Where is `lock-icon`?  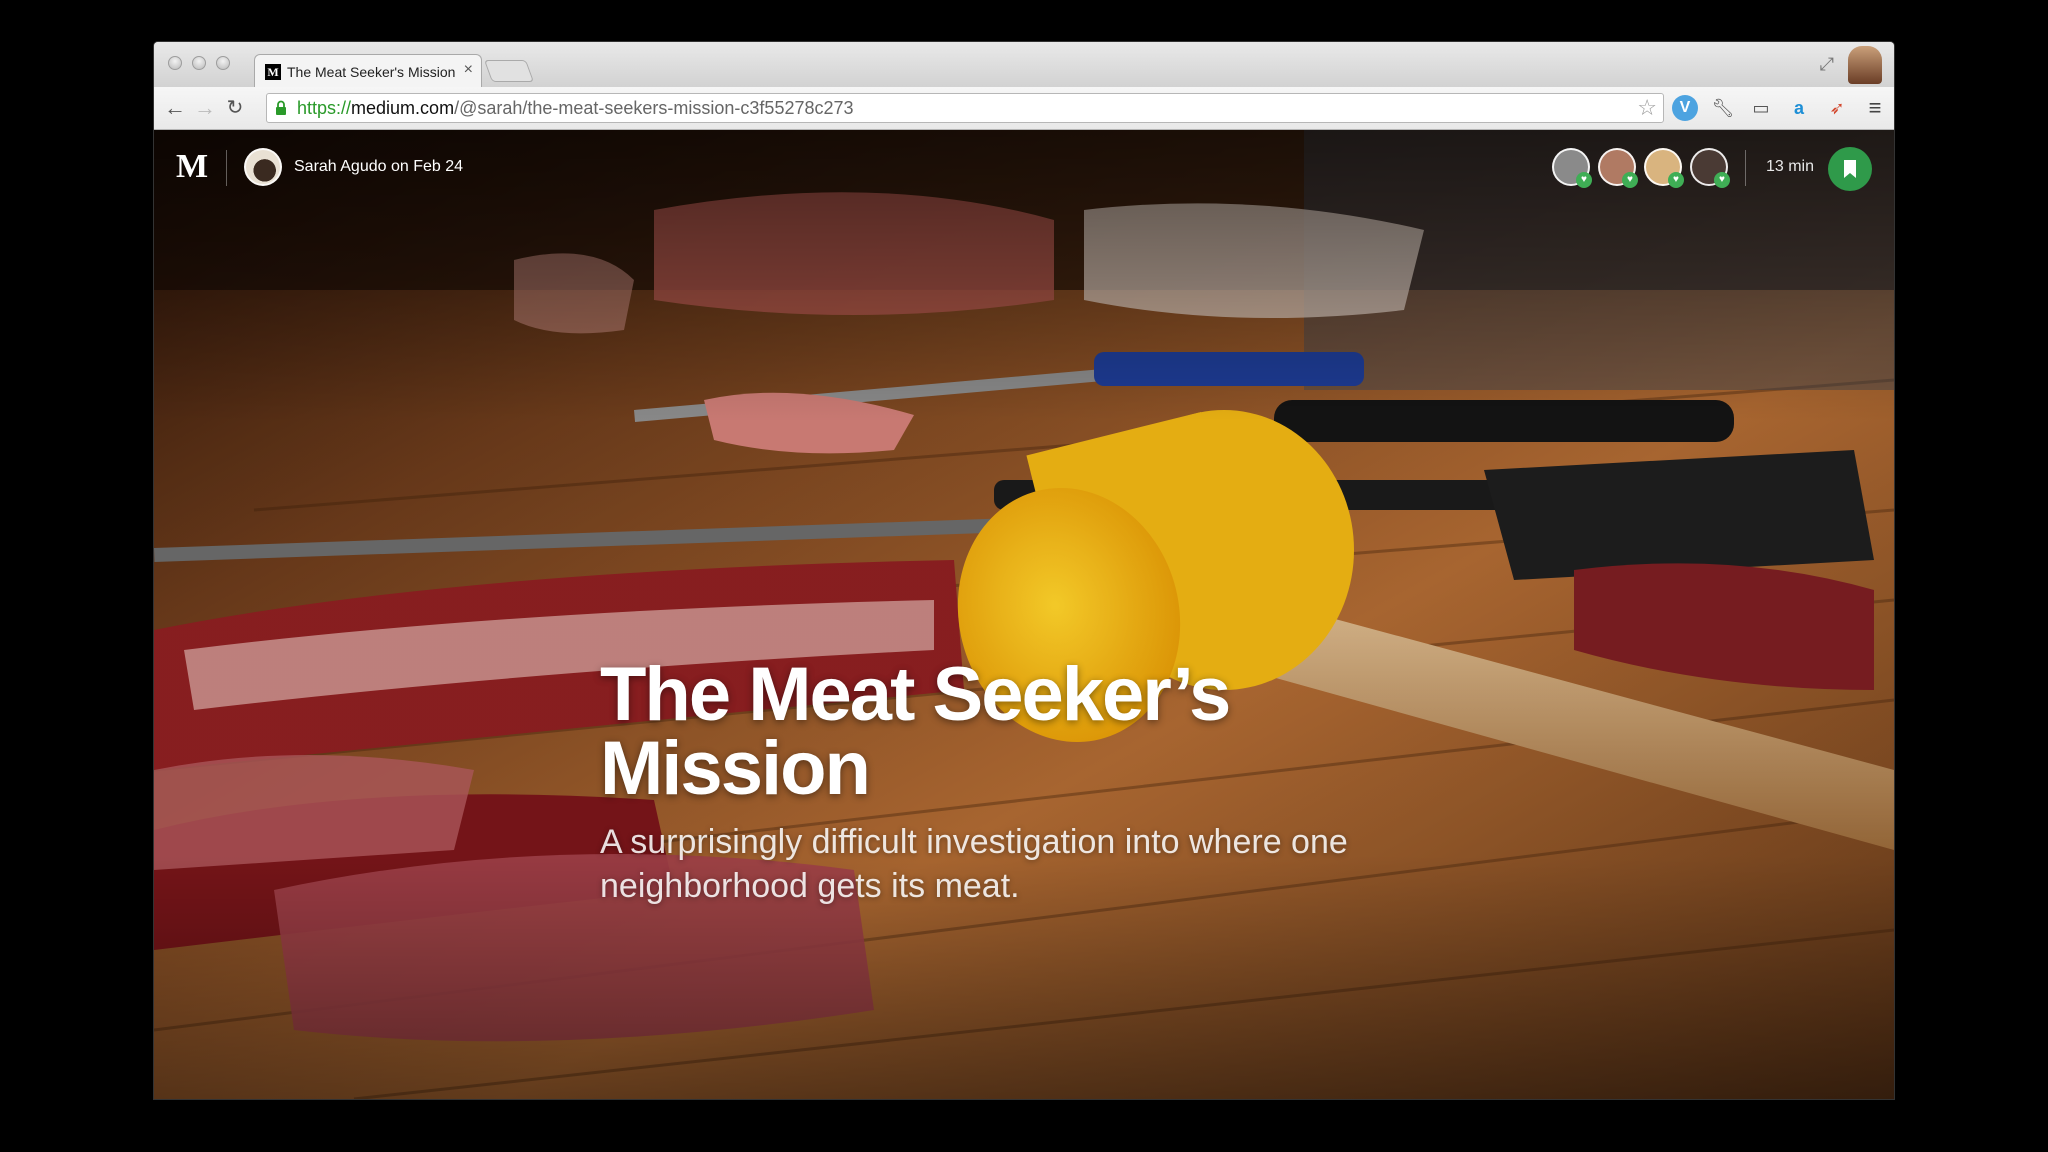
lock-icon is located at coordinates (281, 107).